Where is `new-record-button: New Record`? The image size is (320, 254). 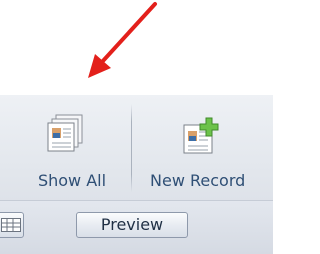 new-record-button: New Record is located at coordinates (205, 154).